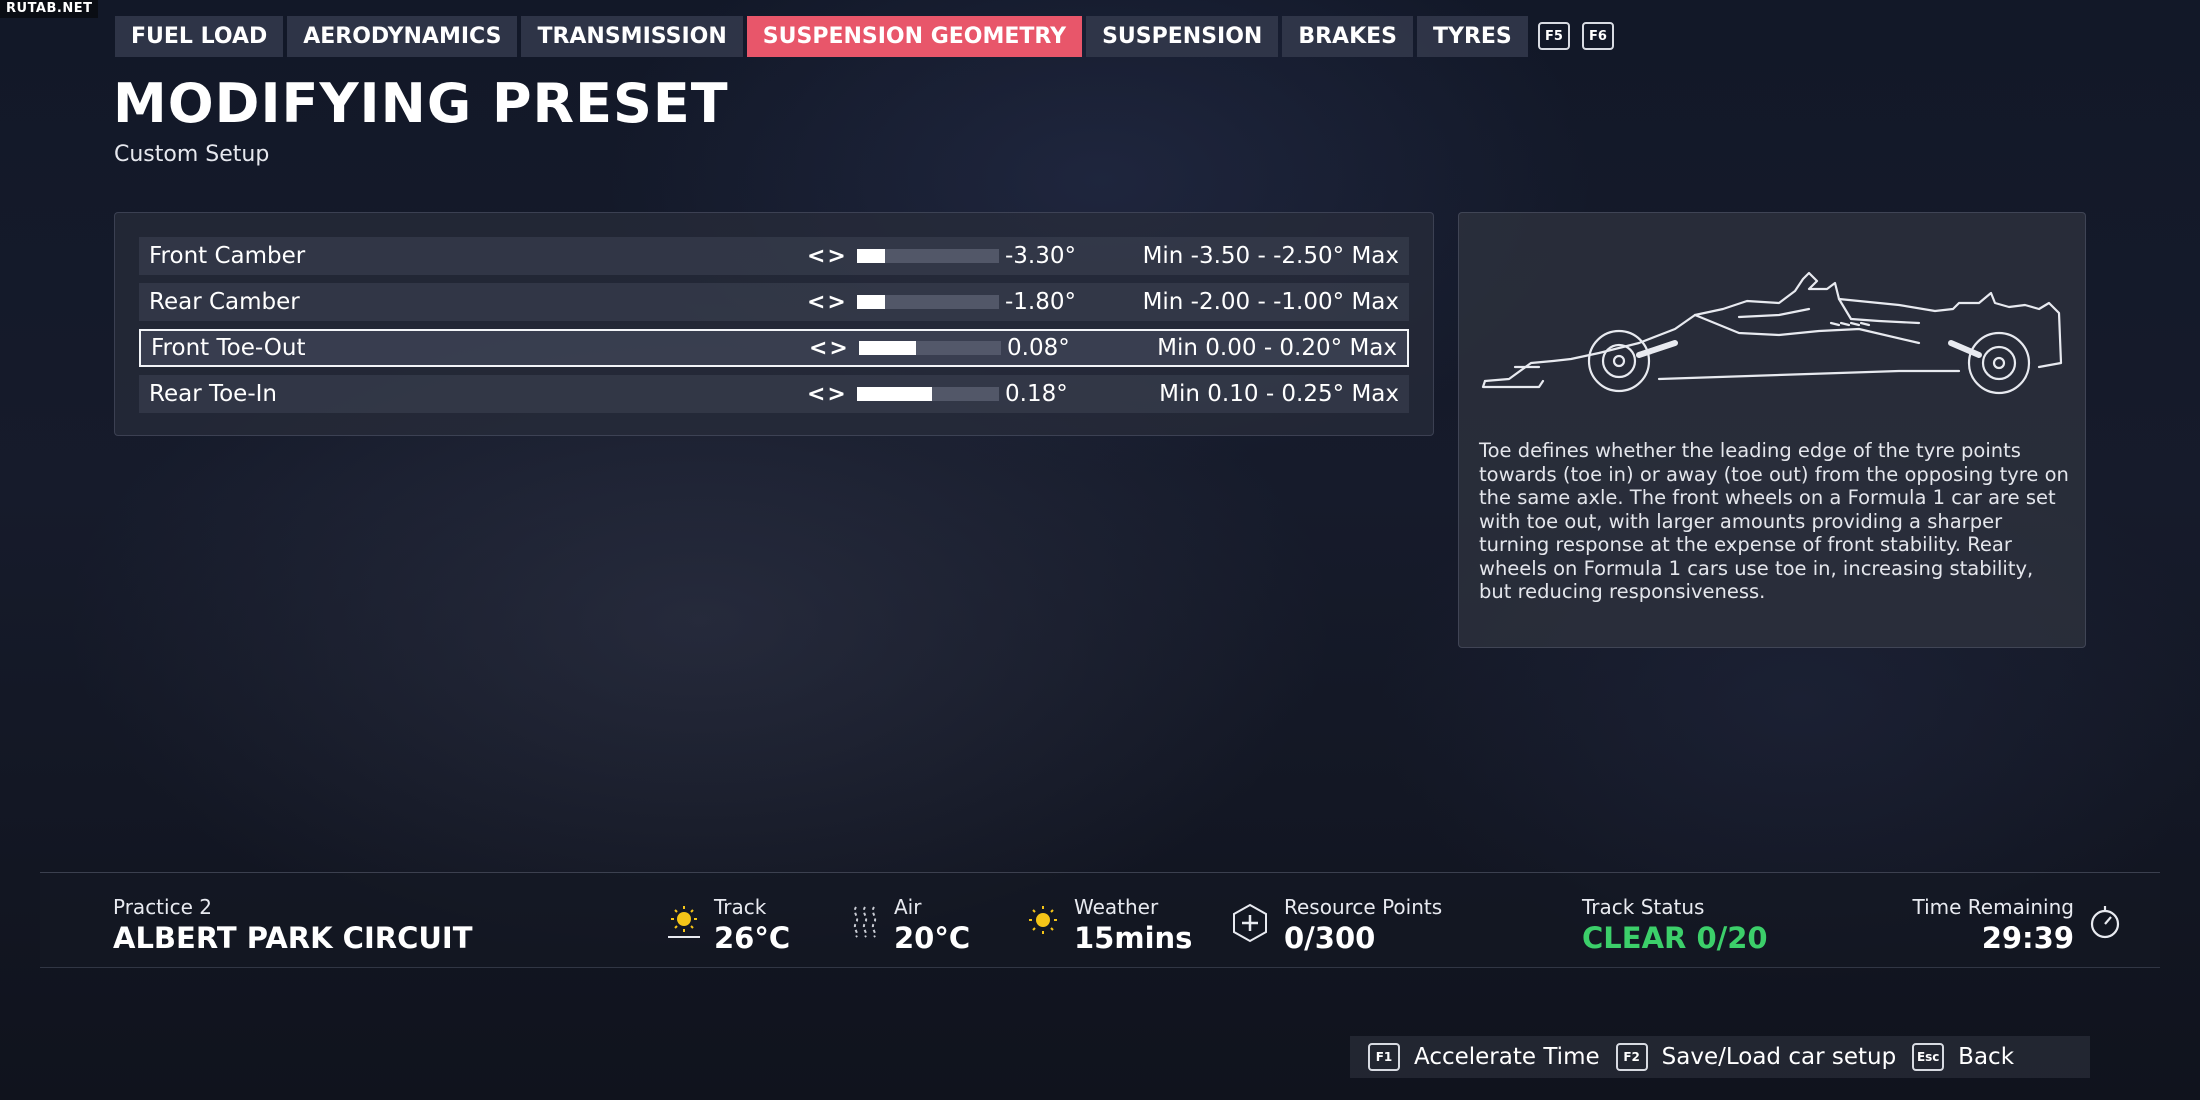 The image size is (2200, 1100). What do you see at coordinates (1116, 907) in the screenshot?
I see `weather-label: Weather` at bounding box center [1116, 907].